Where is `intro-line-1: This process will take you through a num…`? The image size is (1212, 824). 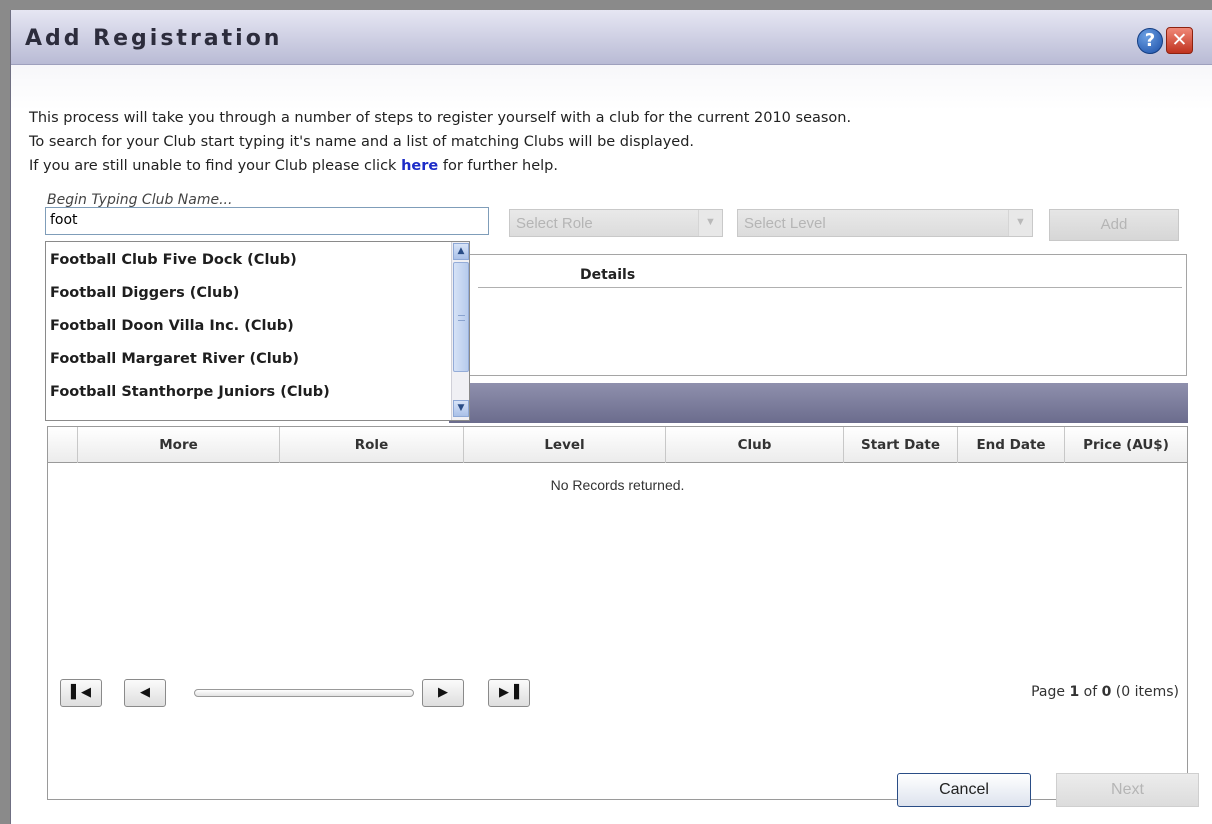 intro-line-1: This process will take you through a num… is located at coordinates (440, 118).